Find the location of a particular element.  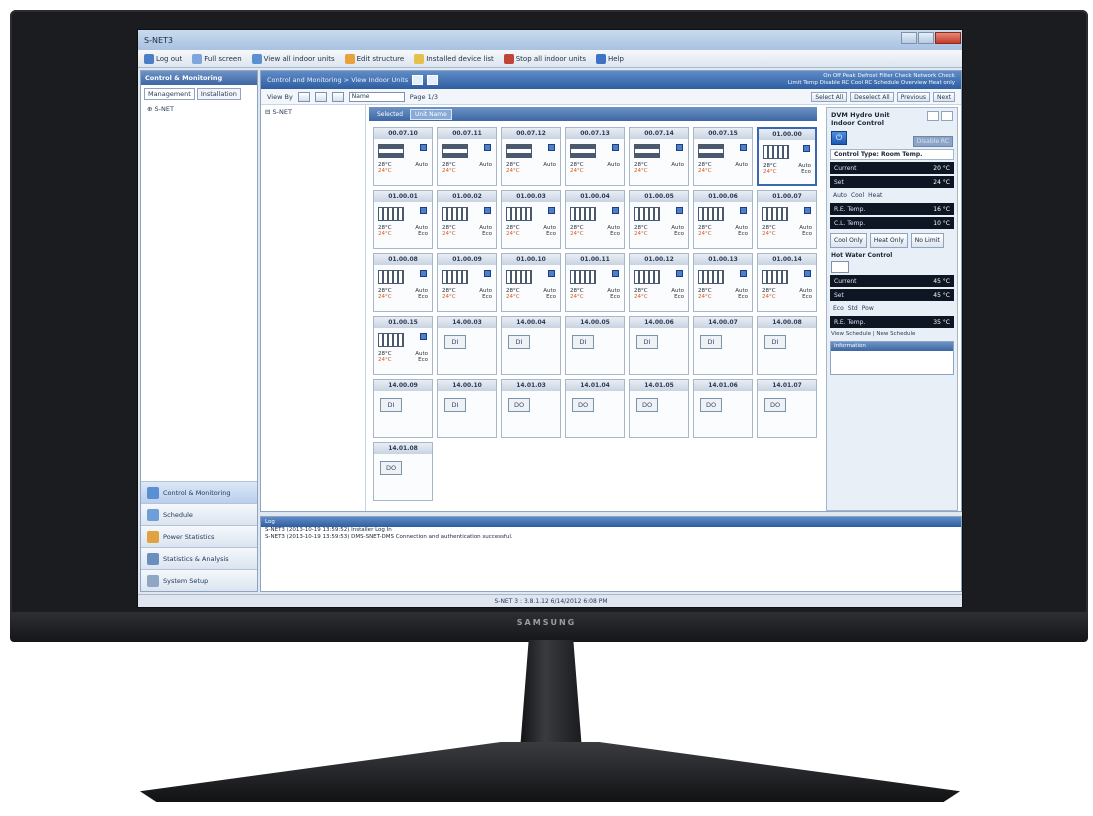

nav-item-statistics-analysis: Statistics & Analysis is located at coordinates (199, 558).